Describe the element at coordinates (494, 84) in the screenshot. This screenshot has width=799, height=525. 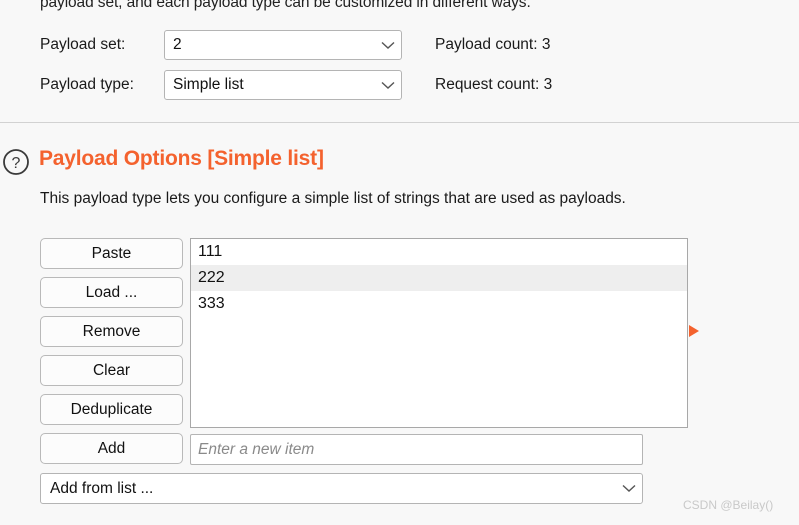
I see `request-count-label: Request count: 3` at that location.